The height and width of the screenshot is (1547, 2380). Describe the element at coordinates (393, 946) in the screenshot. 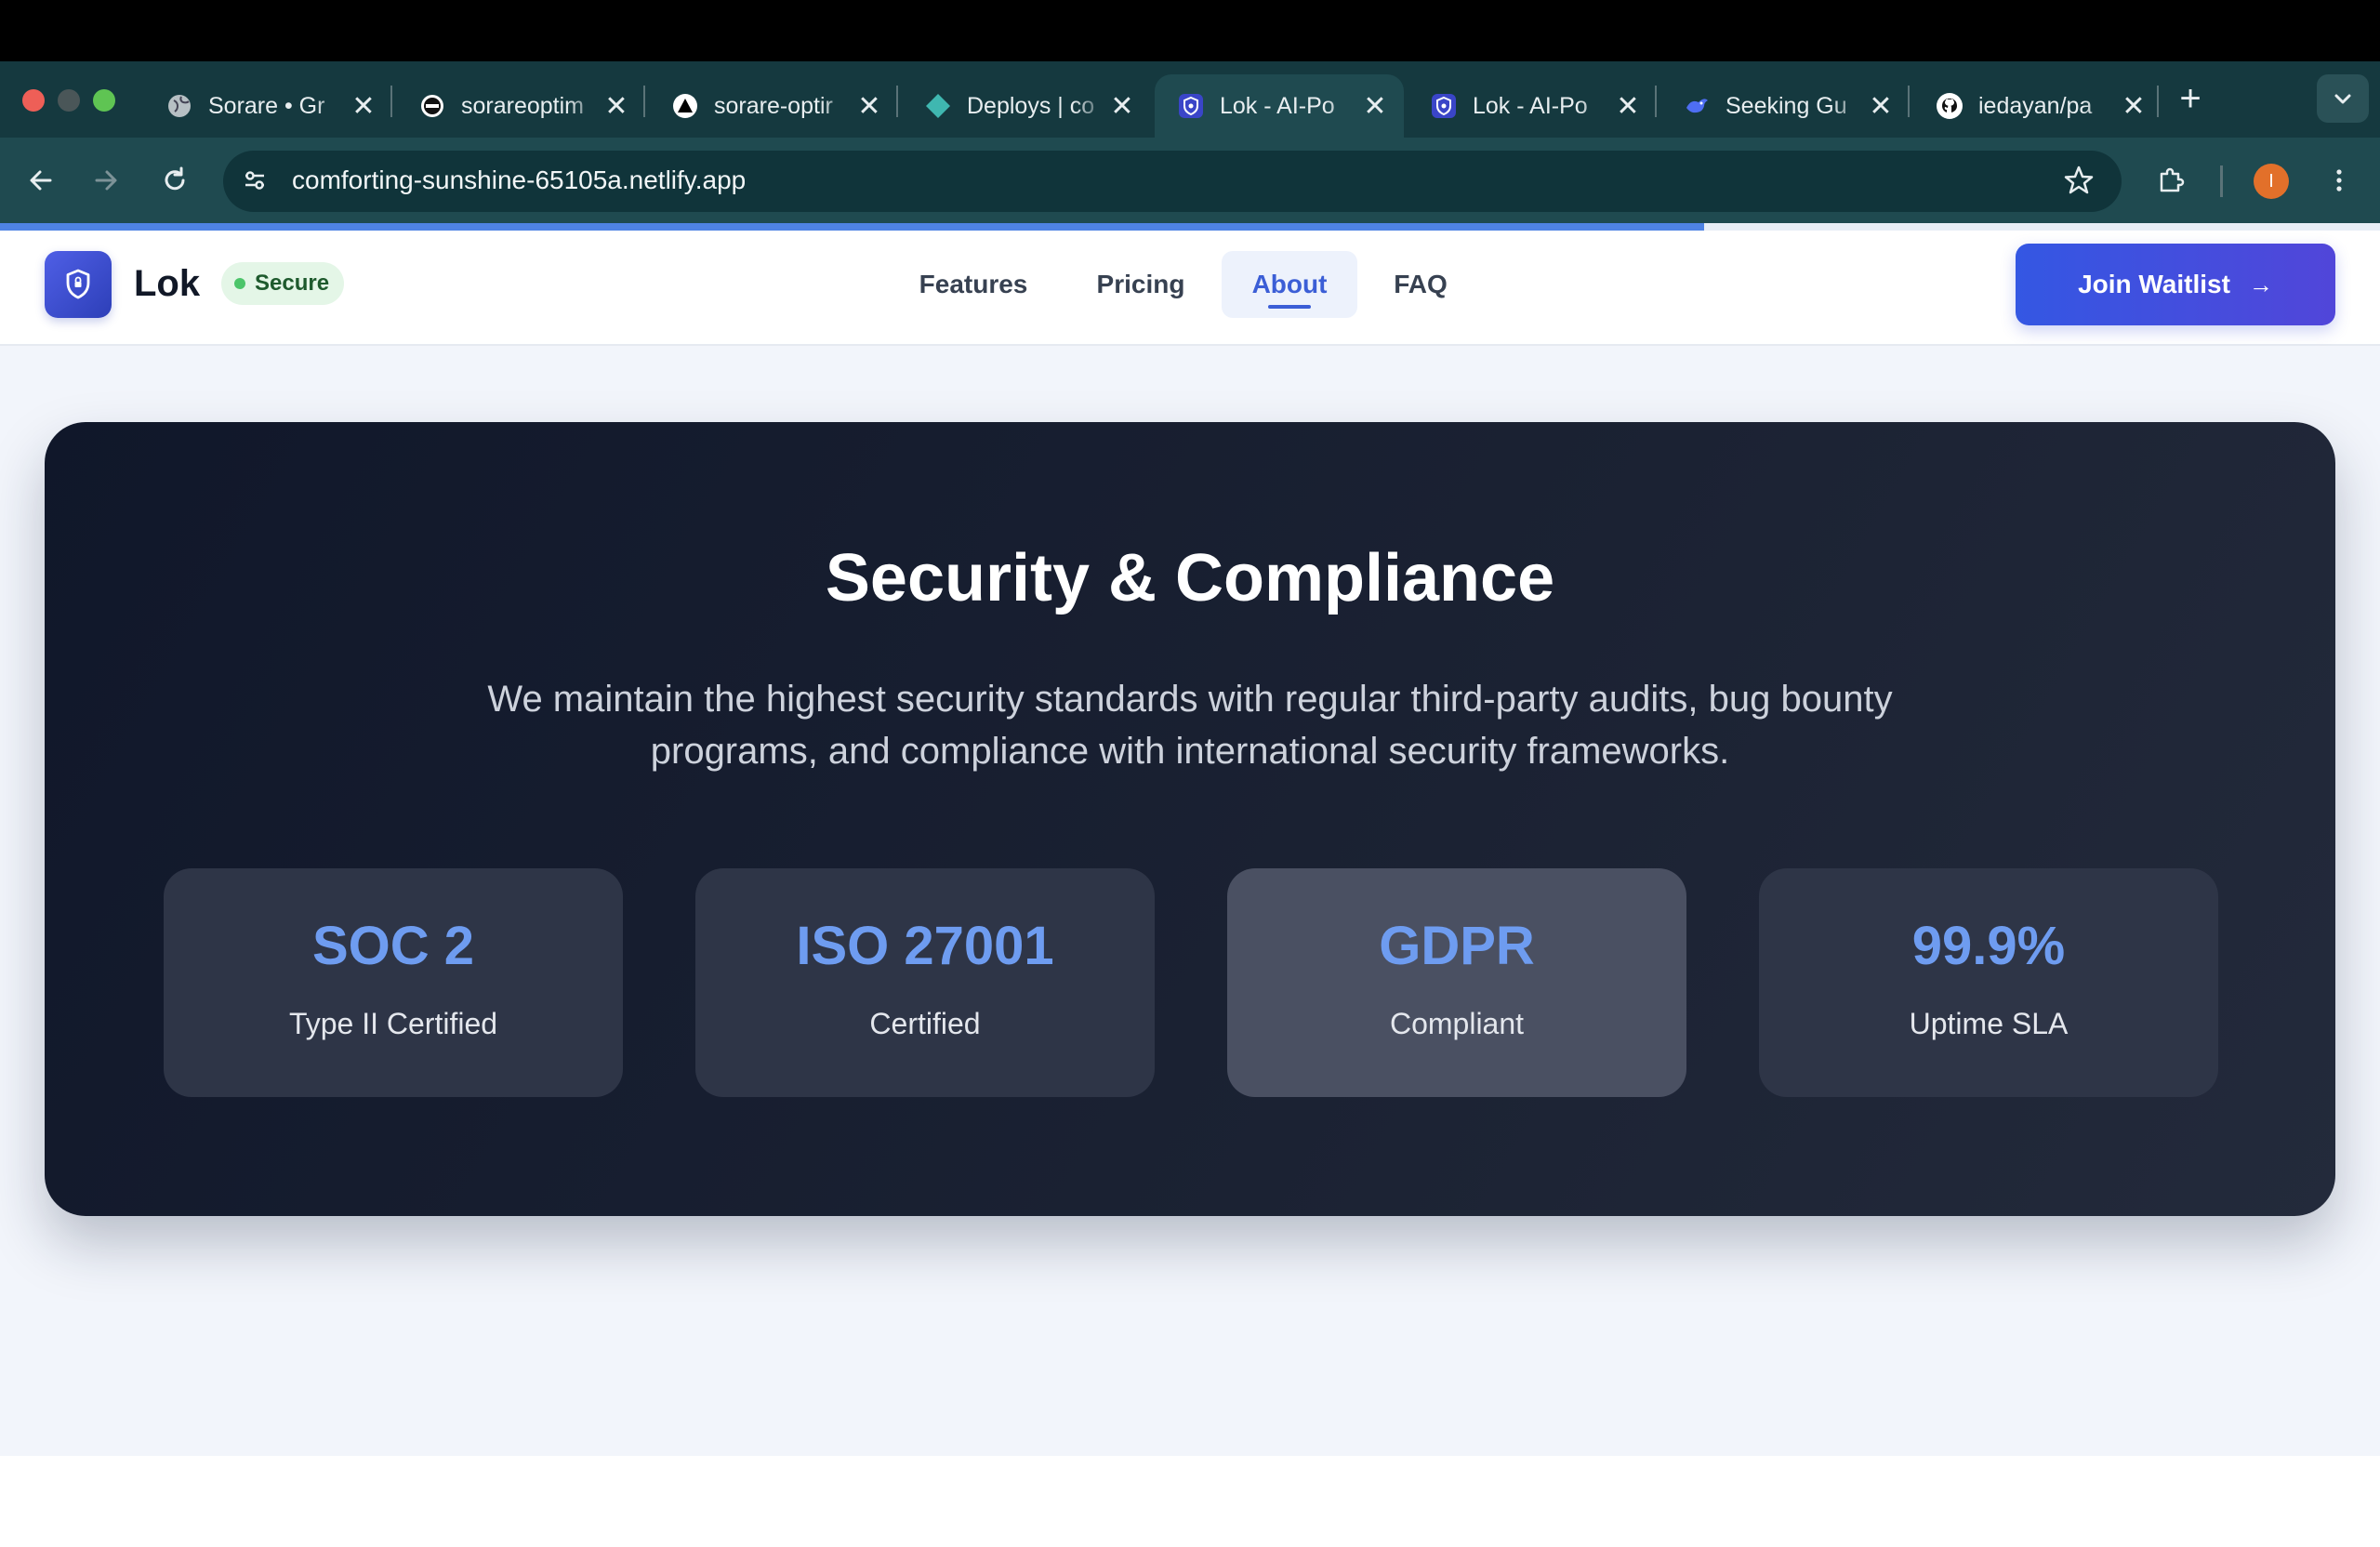

I see `stat-value: SOC 2` at that location.